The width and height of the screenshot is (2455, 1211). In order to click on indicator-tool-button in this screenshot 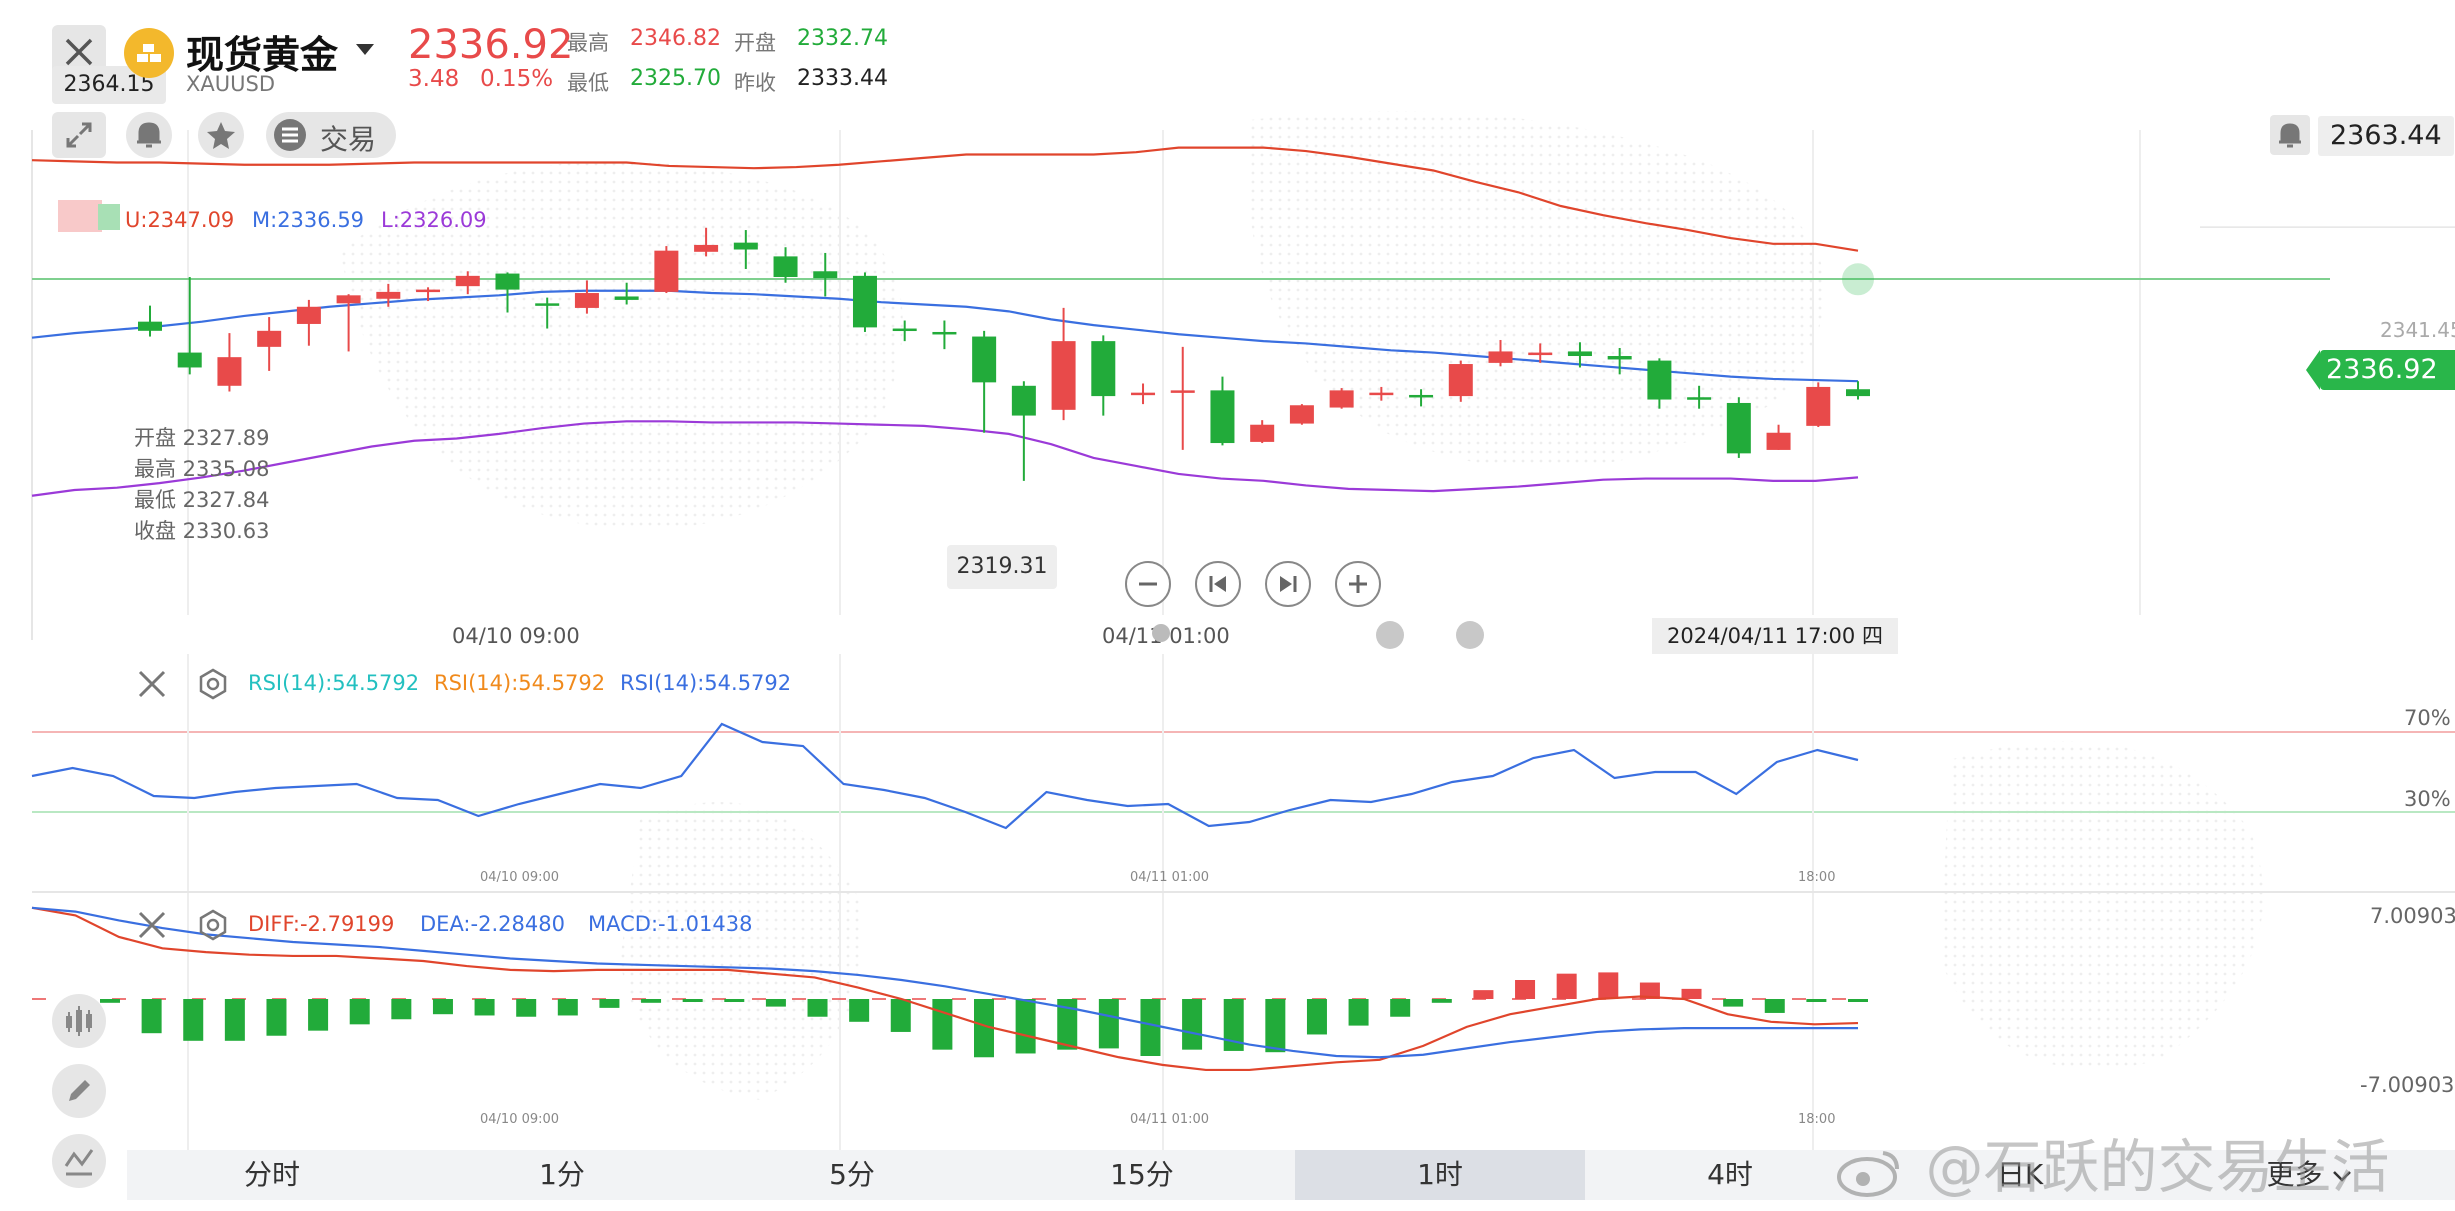, I will do `click(79, 1021)`.